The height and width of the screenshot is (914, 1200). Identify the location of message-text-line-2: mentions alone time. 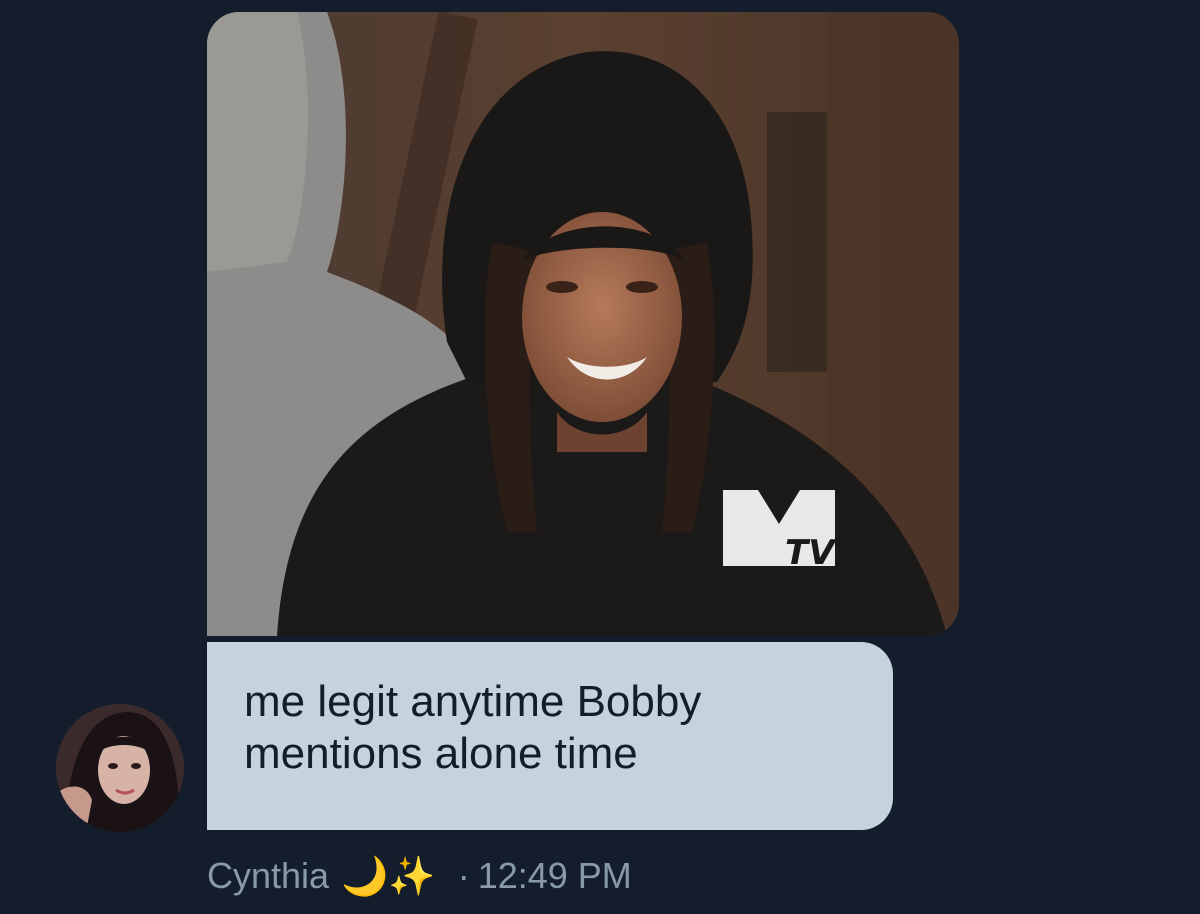
(441, 753).